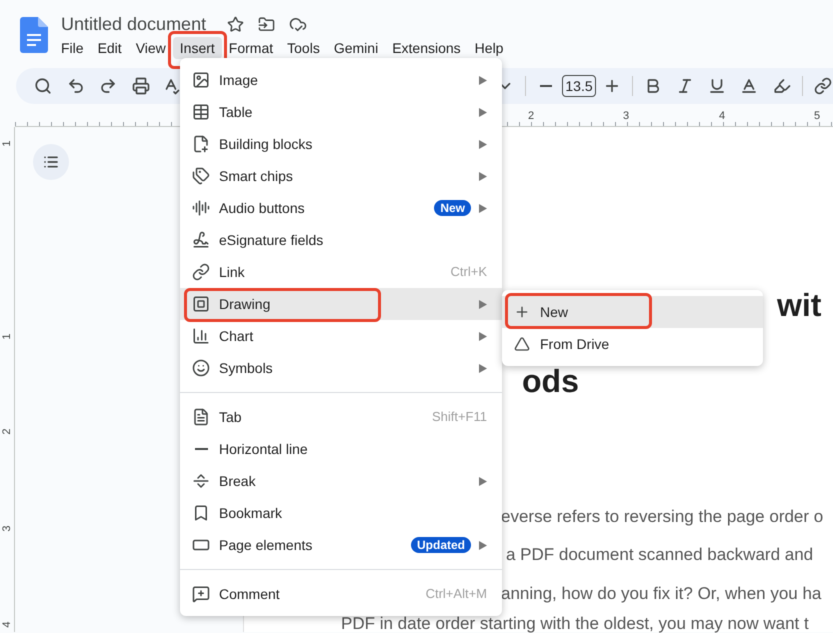 The height and width of the screenshot is (633, 833). I want to click on highlight-icon, so click(782, 86).